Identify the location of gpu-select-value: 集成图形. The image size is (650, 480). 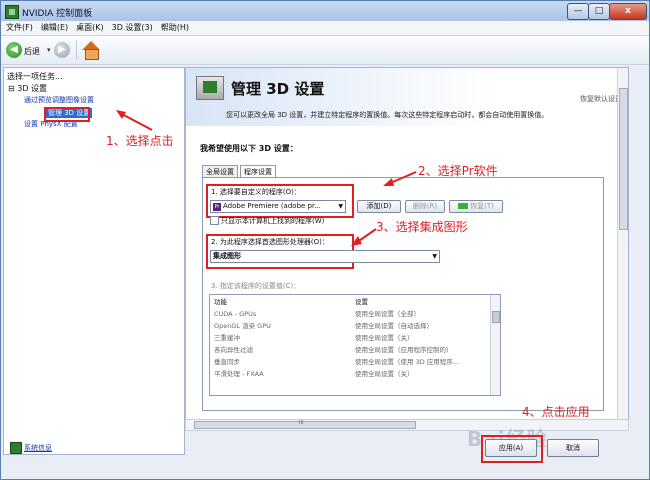
(227, 256).